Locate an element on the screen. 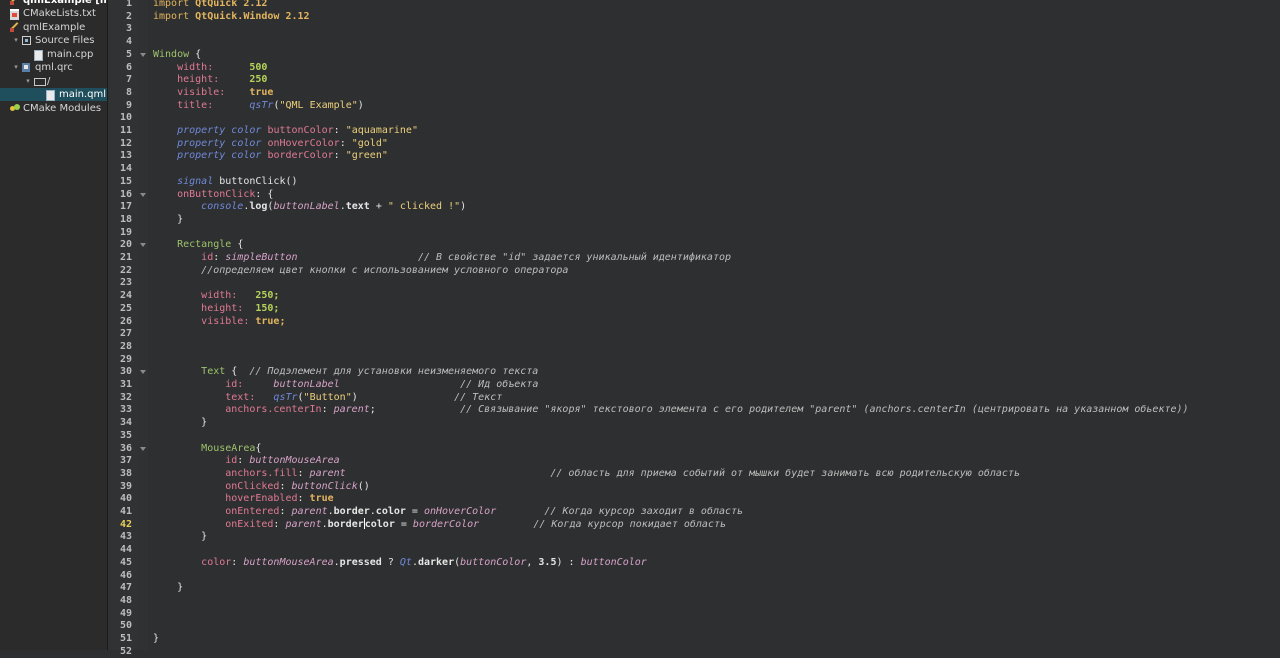 This screenshot has height=658, width=1280. line-number: 34 is located at coordinates (125, 423).